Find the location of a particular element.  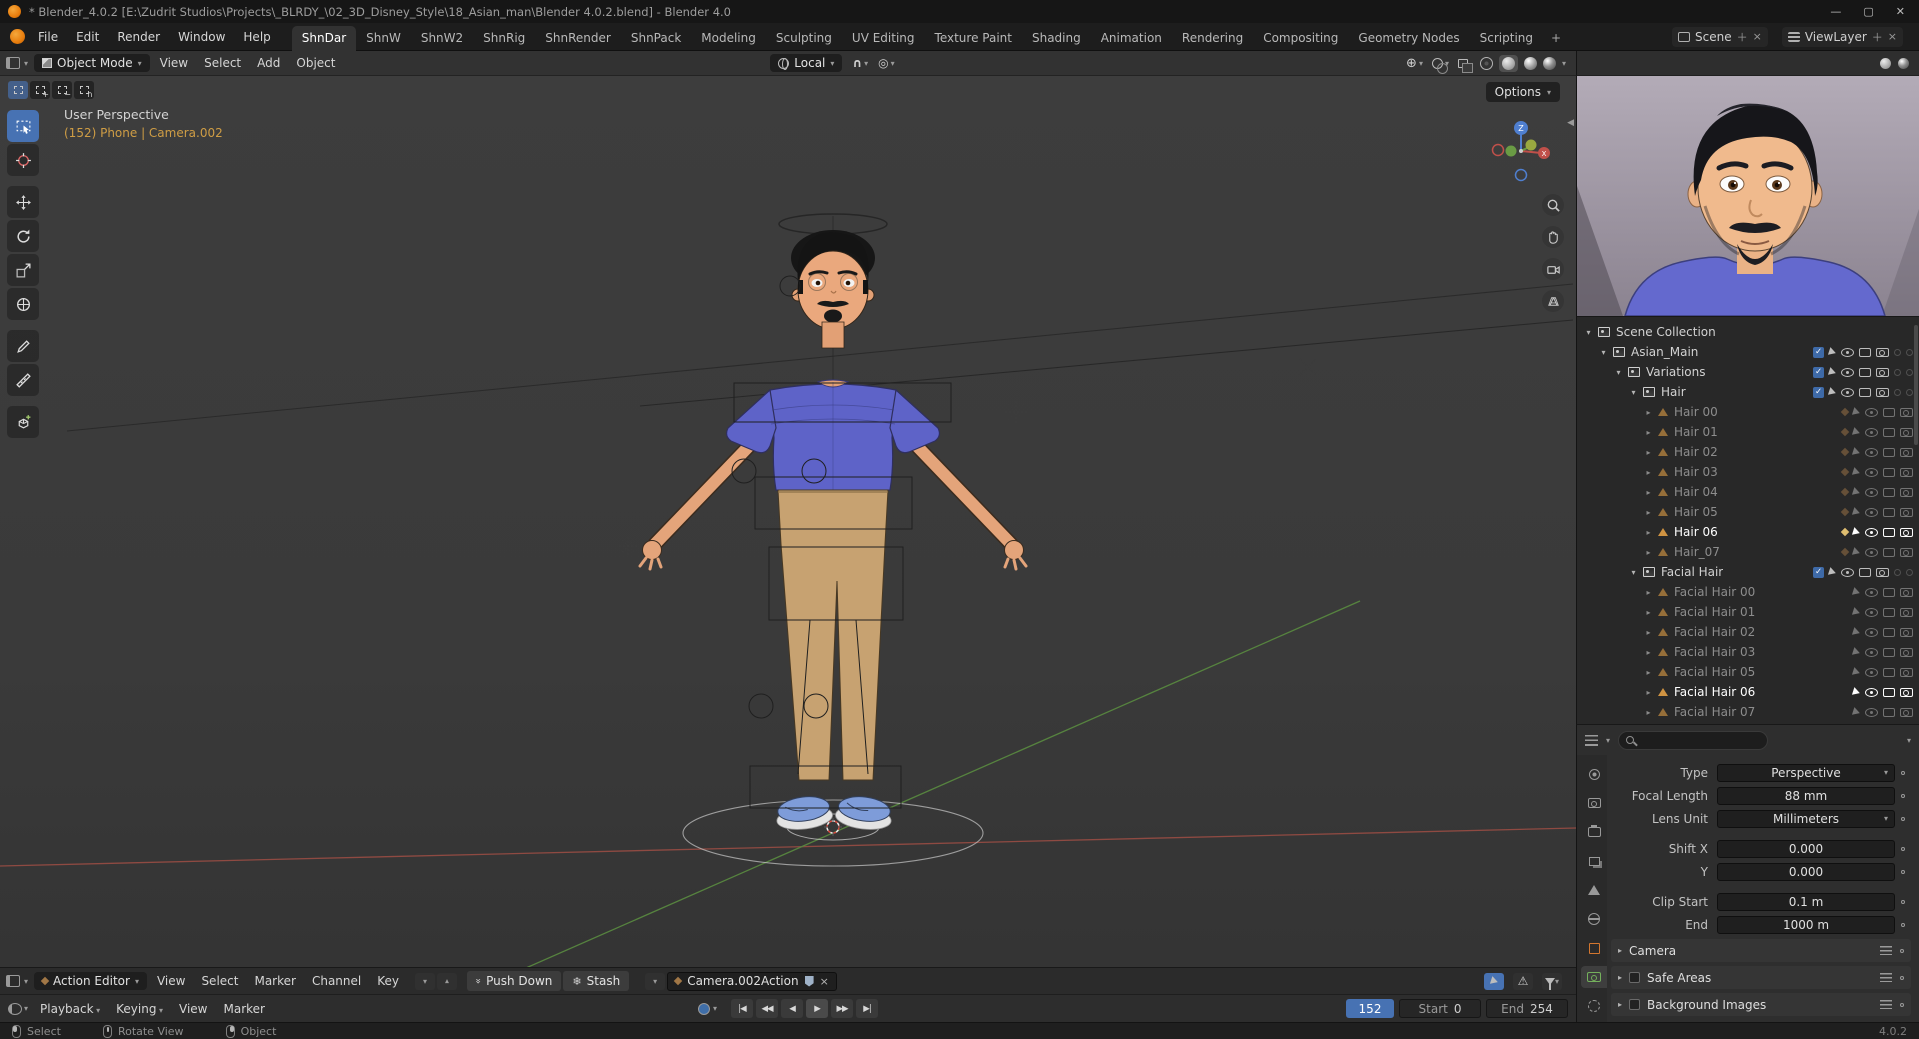

tool-transform is located at coordinates (23, 304).